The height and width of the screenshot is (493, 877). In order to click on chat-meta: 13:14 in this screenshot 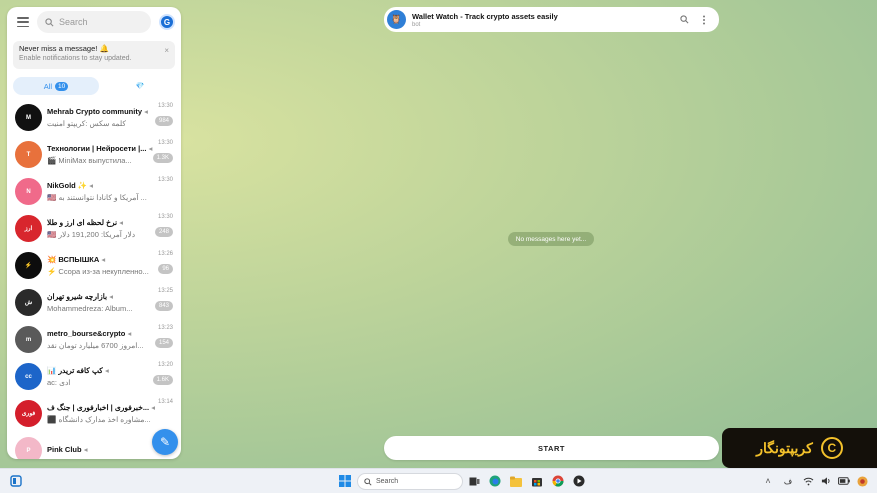, I will do `click(165, 402)`.